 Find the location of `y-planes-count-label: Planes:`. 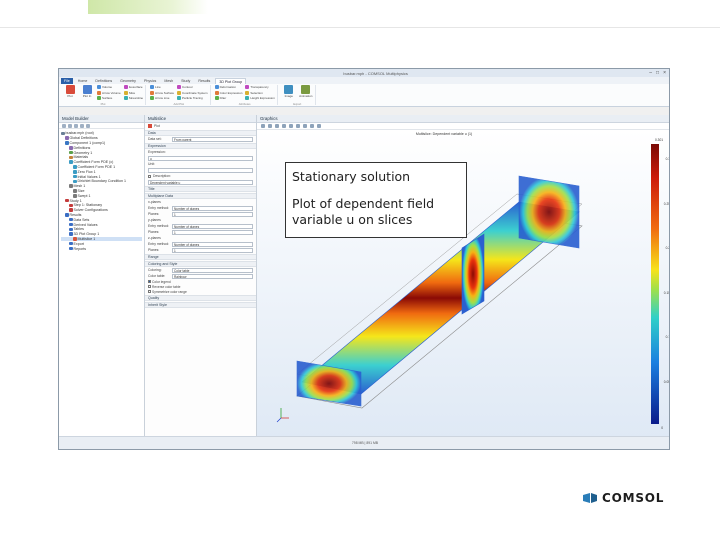

y-planes-count-label: Planes: is located at coordinates (154, 232).